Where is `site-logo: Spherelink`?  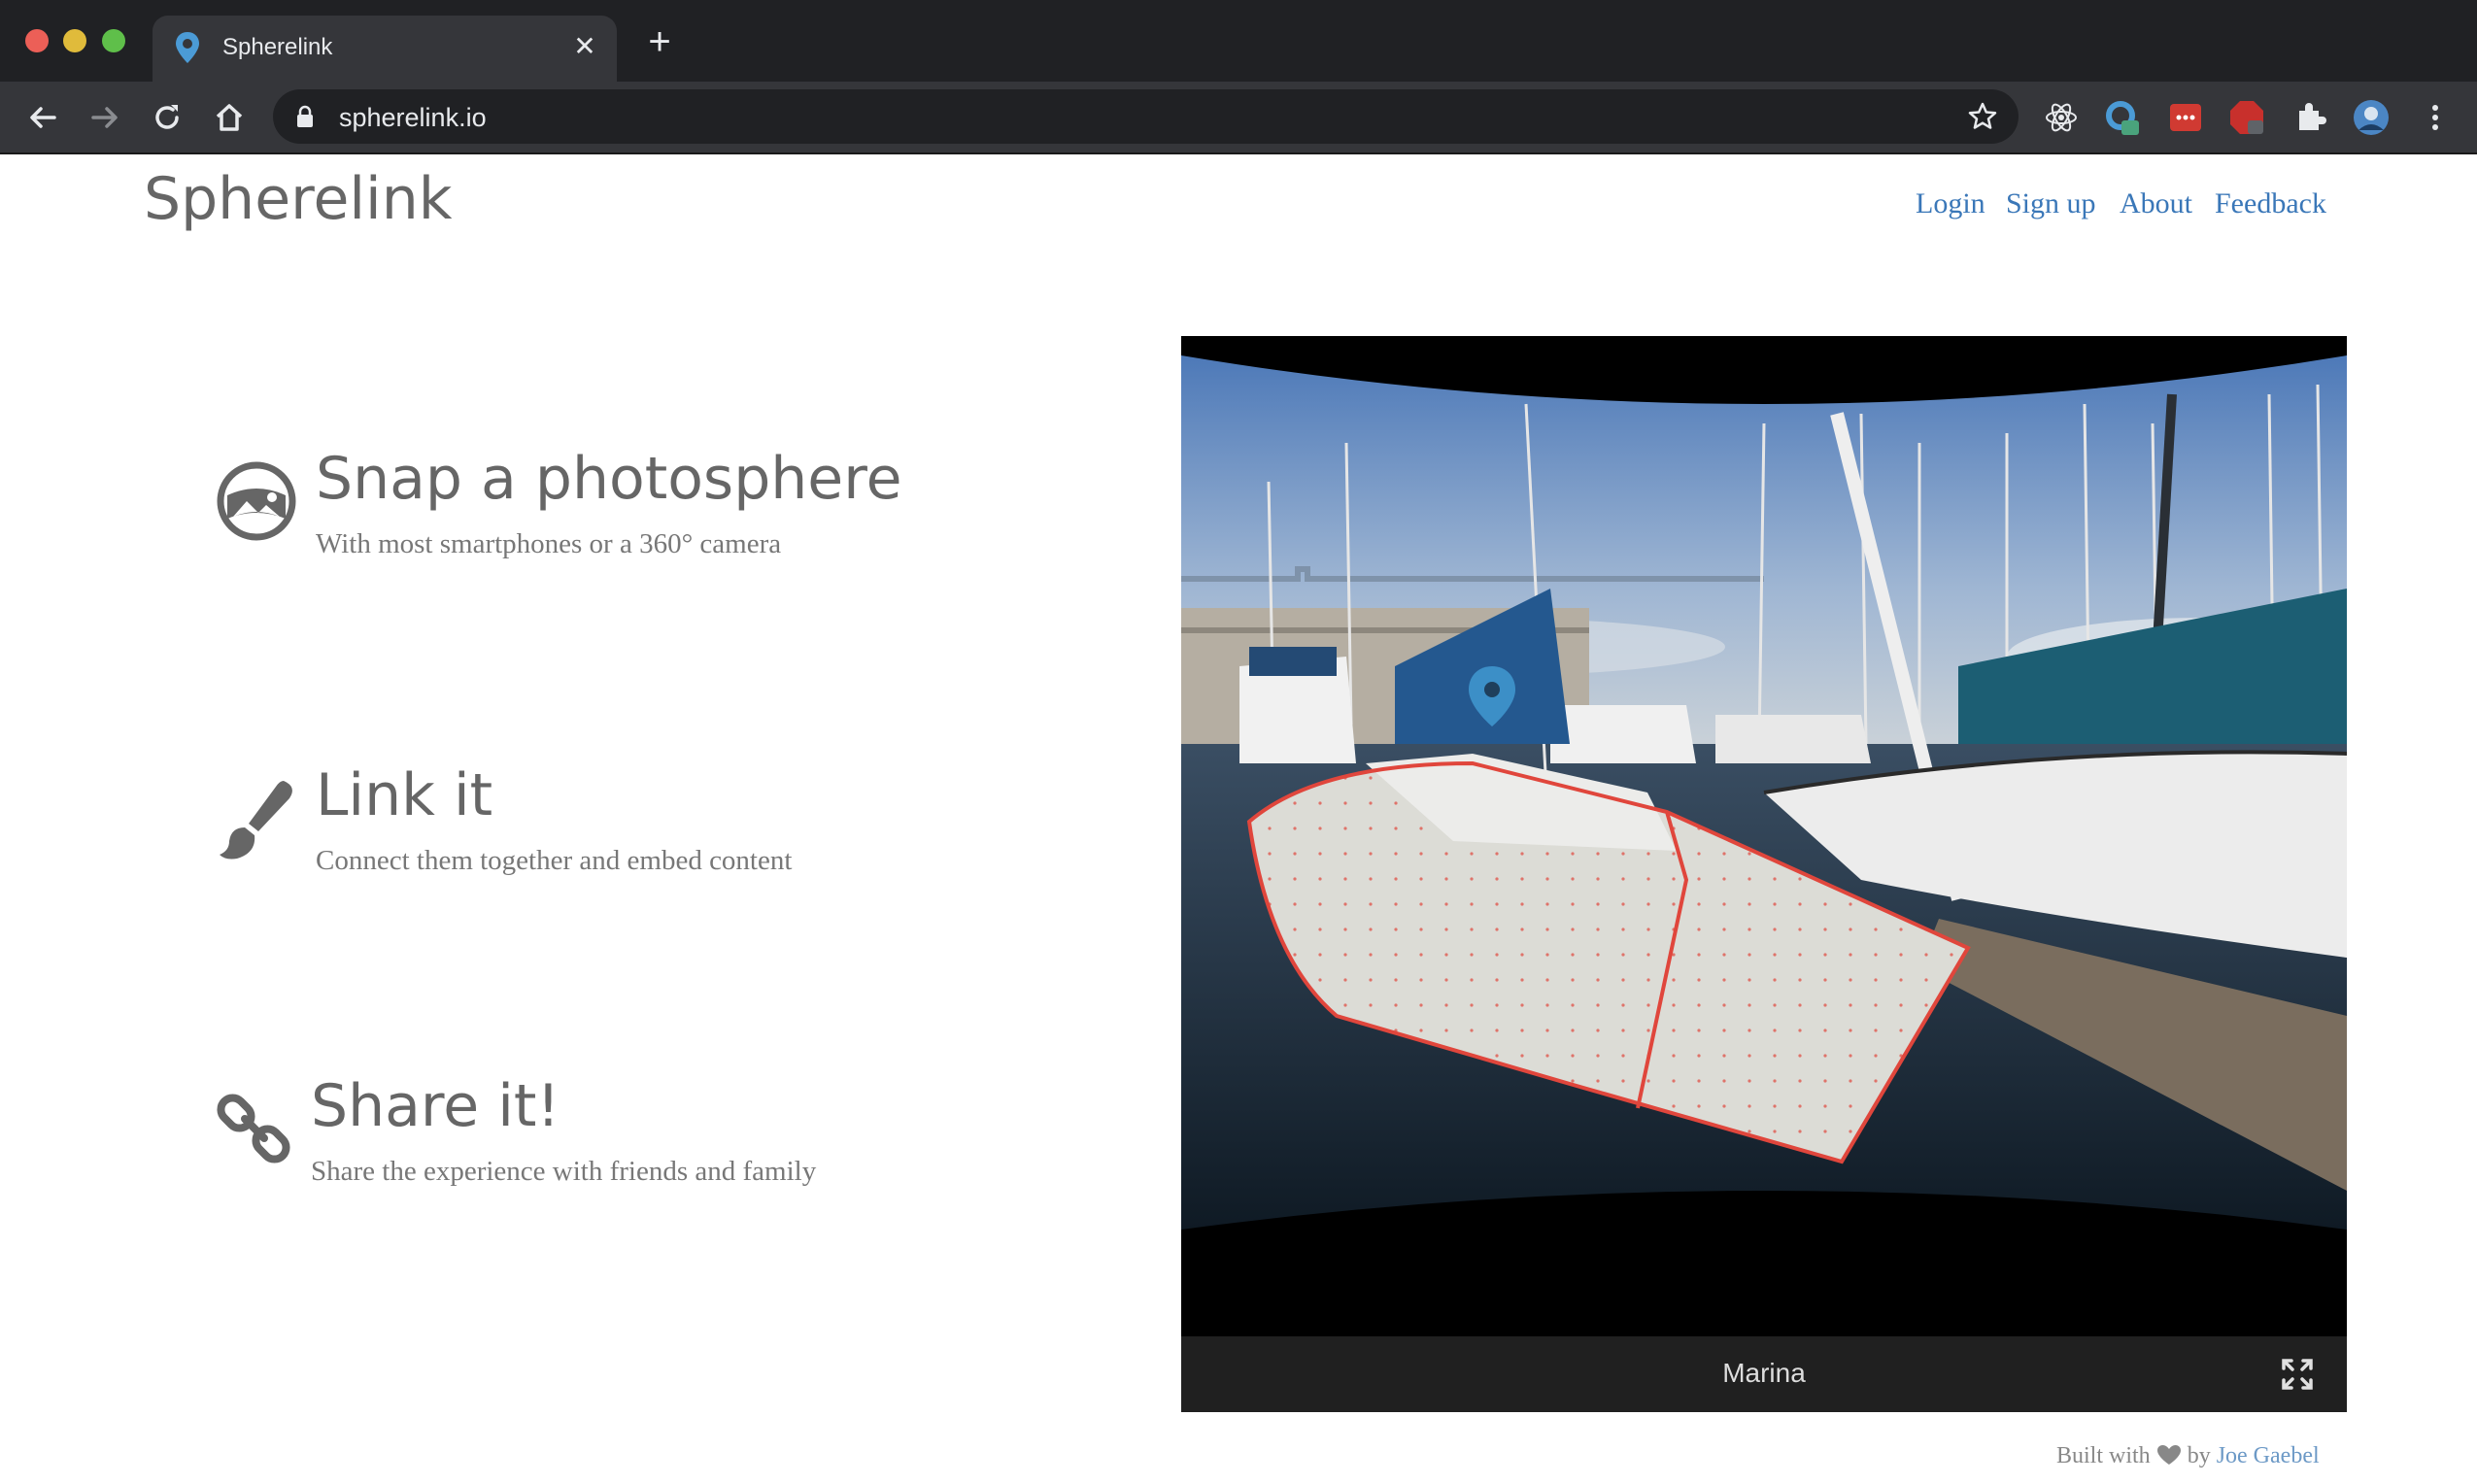
site-logo: Spherelink is located at coordinates (298, 199).